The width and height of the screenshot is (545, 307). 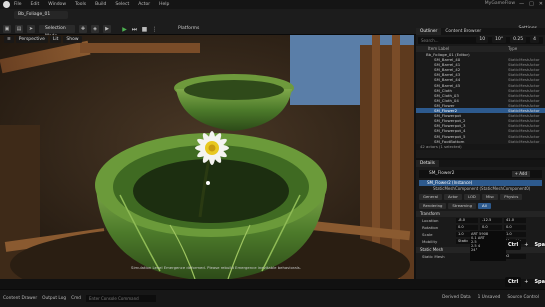 I want to click on outliner-row-type: StaticMeshActor, so click(x=524, y=141).